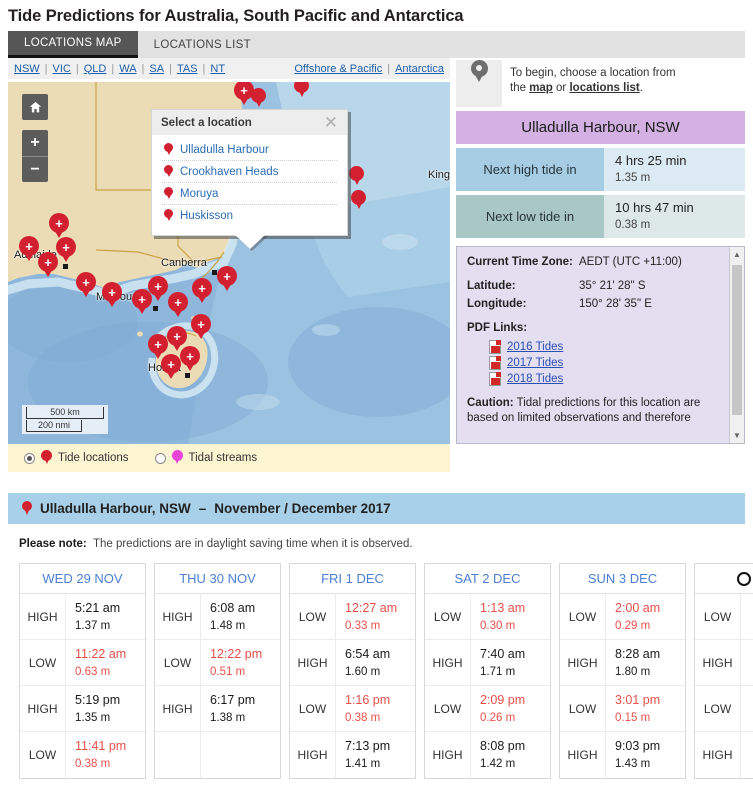  What do you see at coordinates (487, 663) in the screenshot?
I see `table-row: HIGH 7:40 am 1.71 m` at bounding box center [487, 663].